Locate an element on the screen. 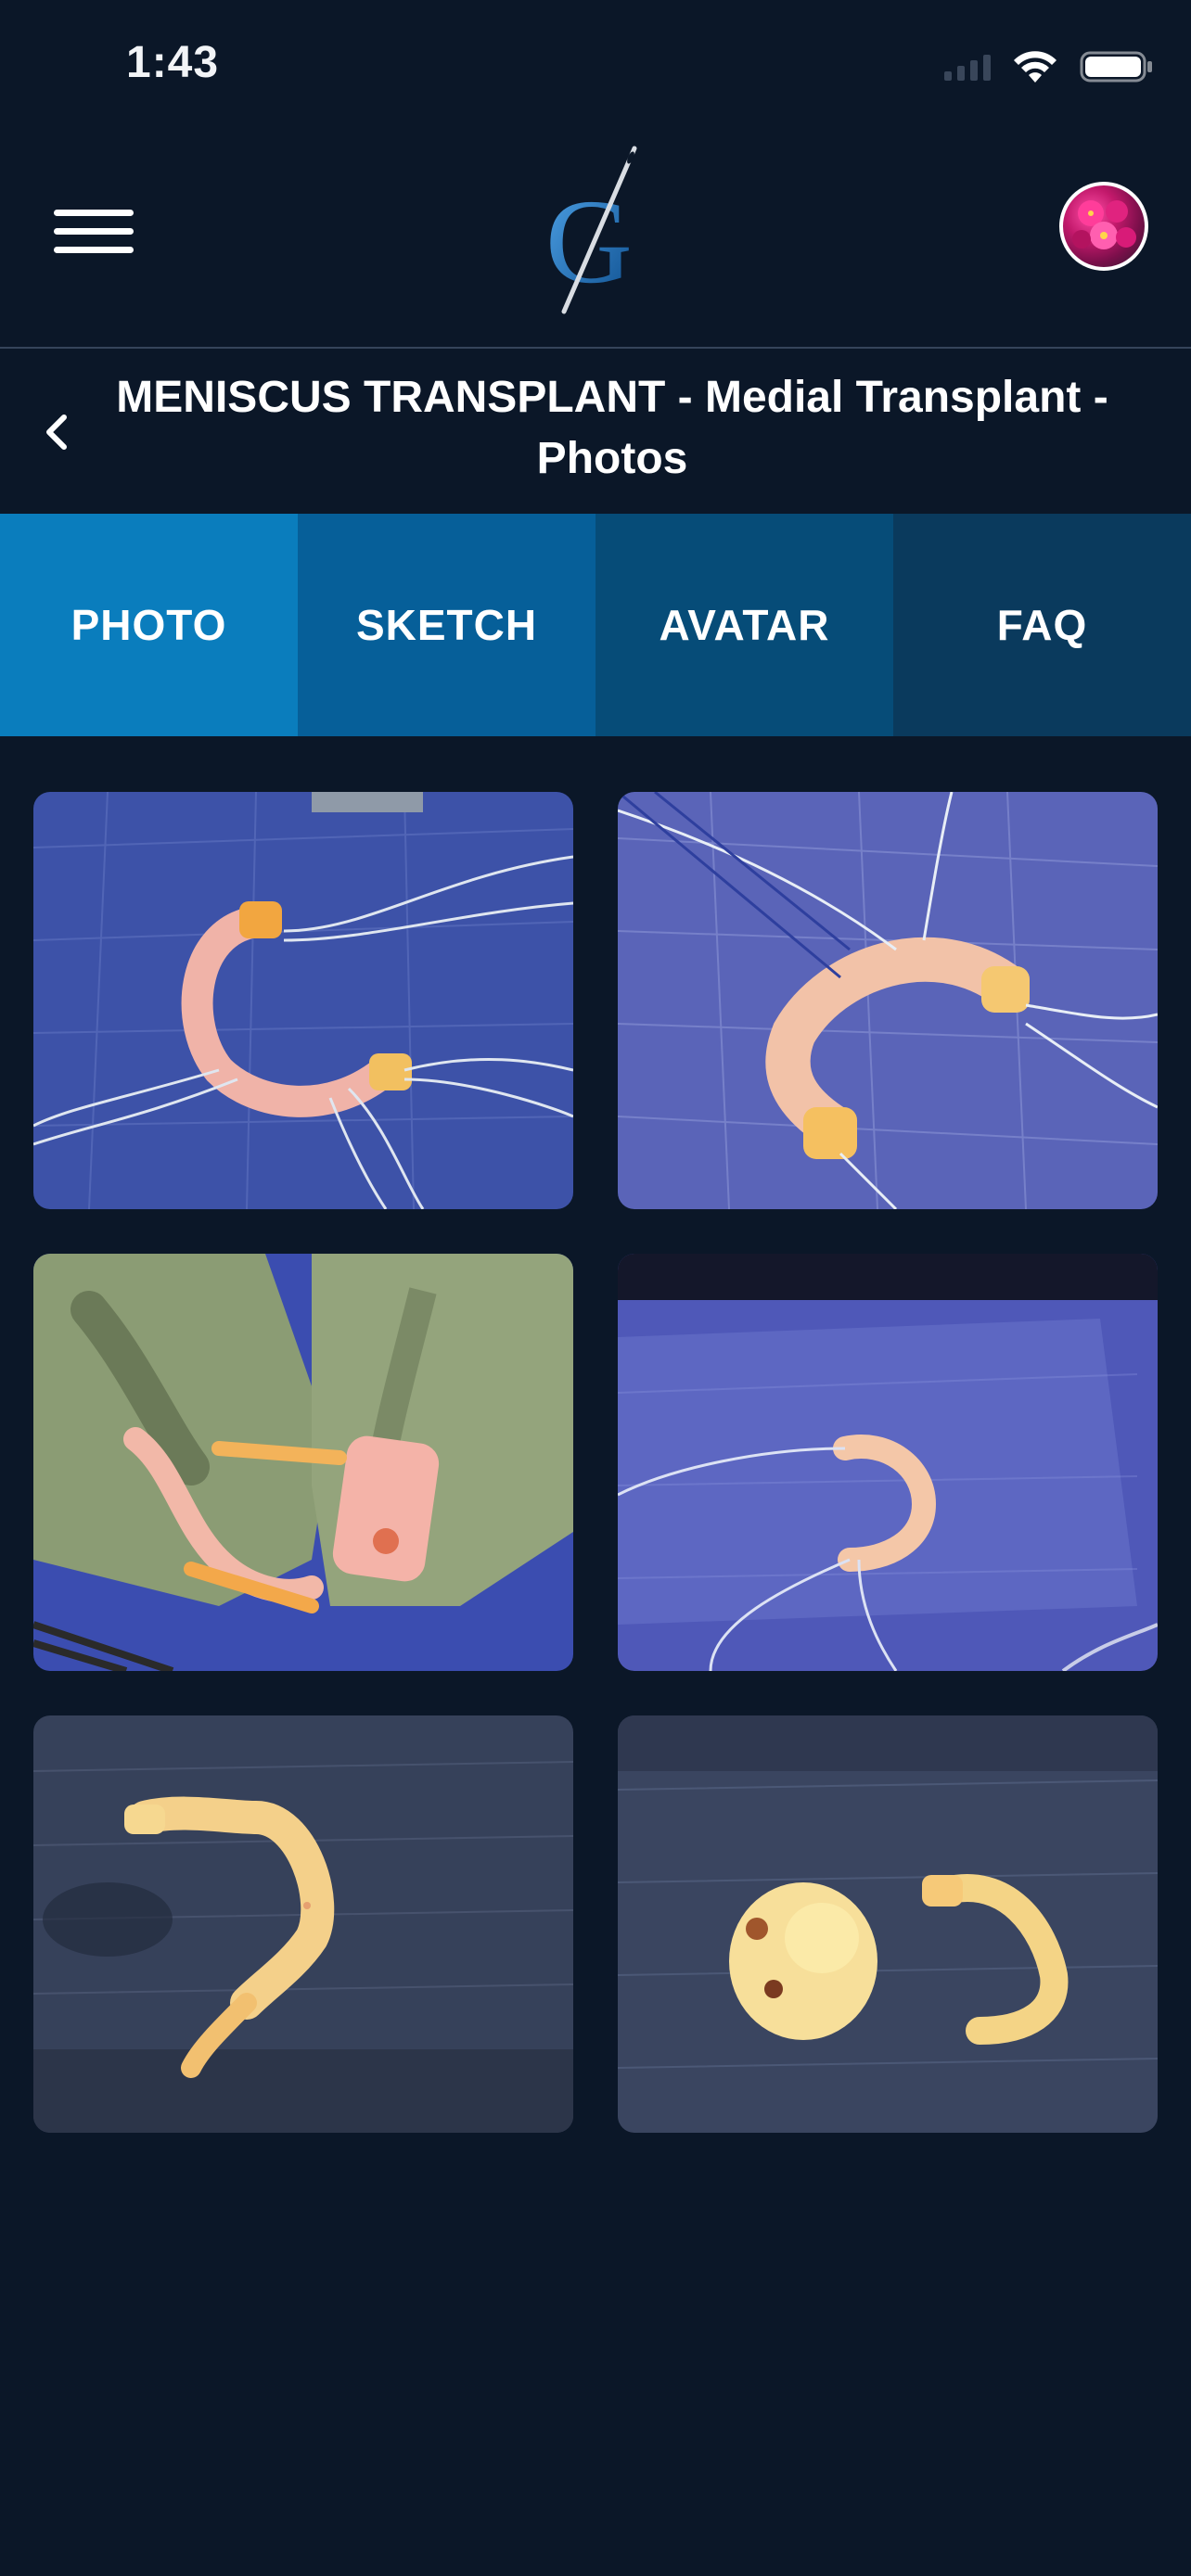 The image size is (1191, 2576). tab-sketch: SKETCH is located at coordinates (447, 625).